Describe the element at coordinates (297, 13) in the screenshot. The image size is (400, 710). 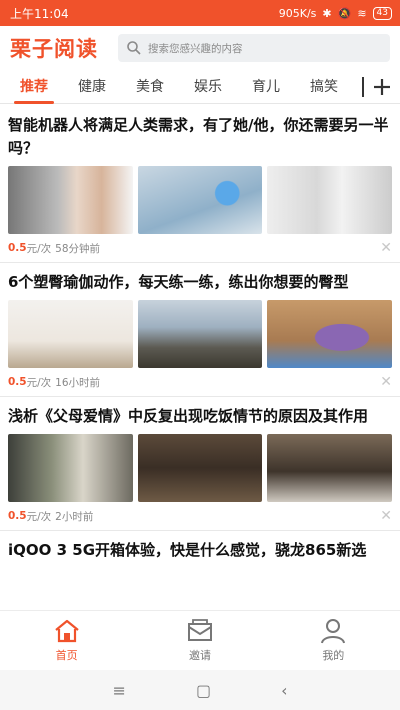
I see `network-speed: 905K/s` at that location.